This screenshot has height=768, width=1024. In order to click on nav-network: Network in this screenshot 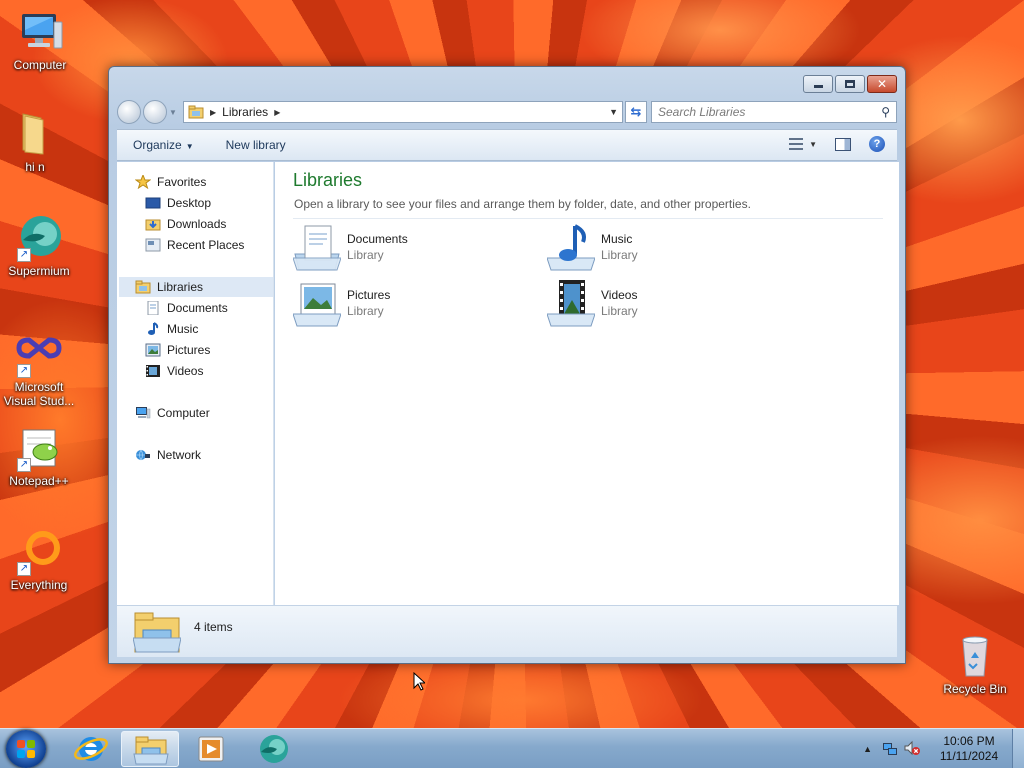, I will do `click(168, 455)`.